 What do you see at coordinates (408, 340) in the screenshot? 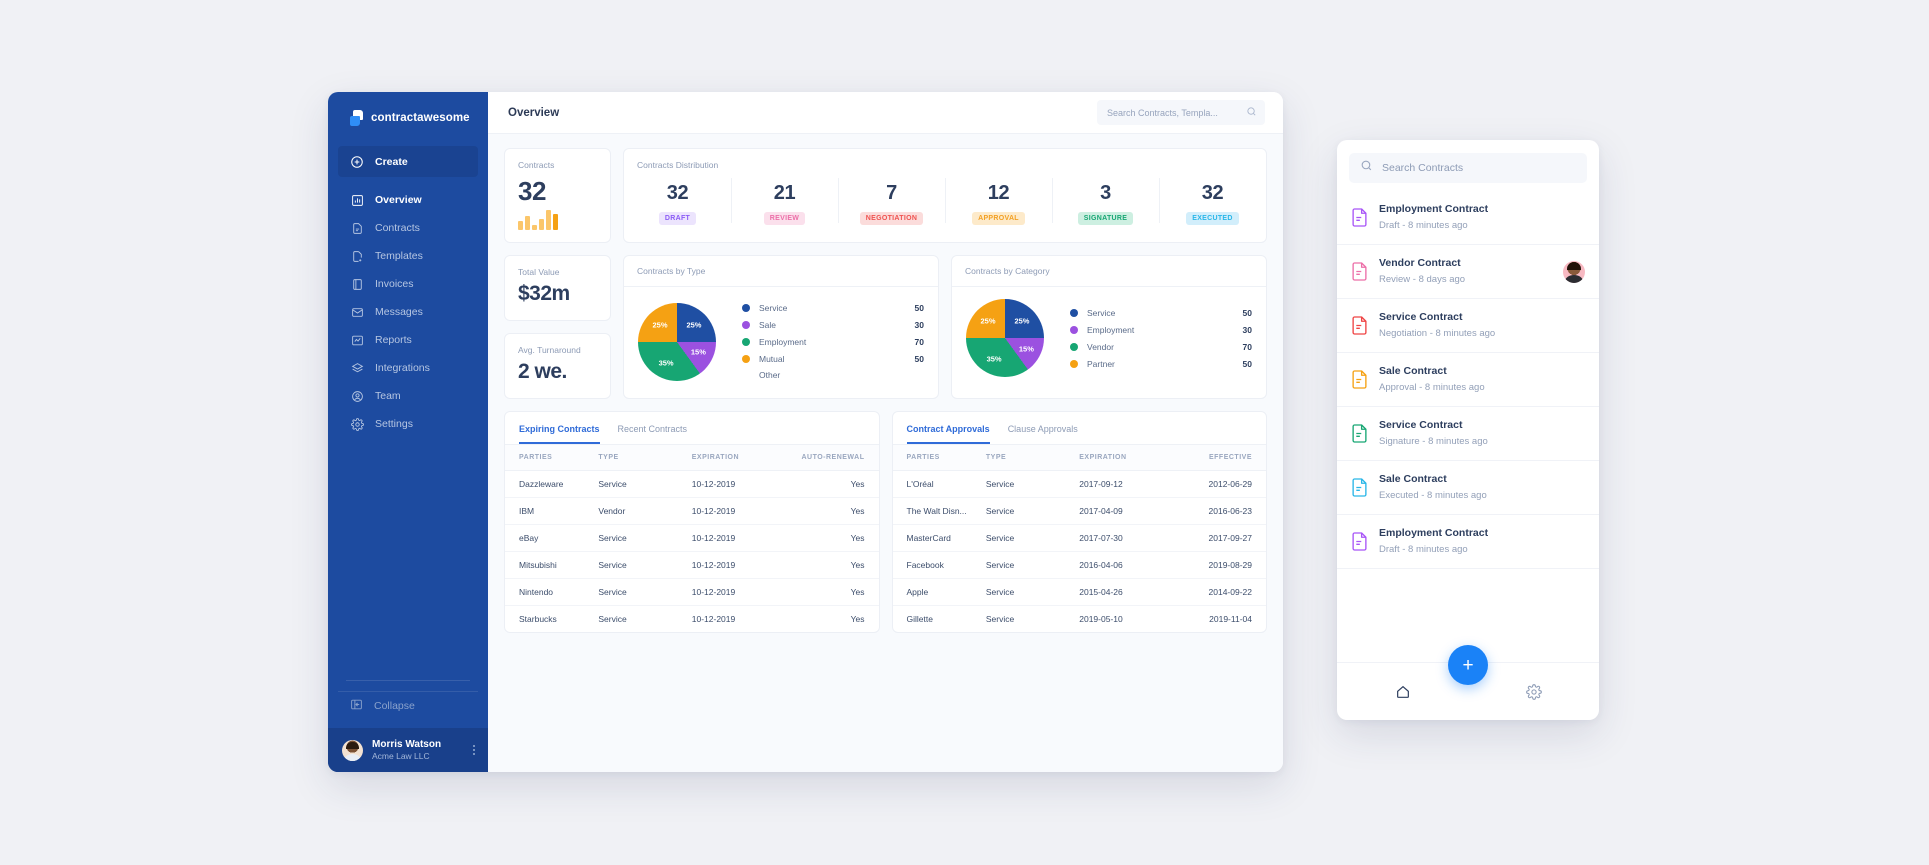
I see `sidebar-item-reports: Reports` at bounding box center [408, 340].